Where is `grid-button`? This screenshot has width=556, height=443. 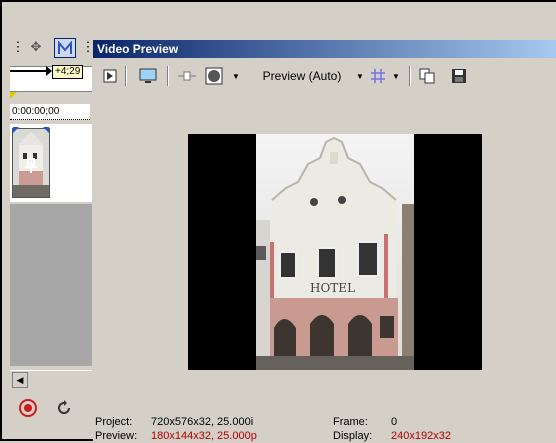
grid-button is located at coordinates (378, 76).